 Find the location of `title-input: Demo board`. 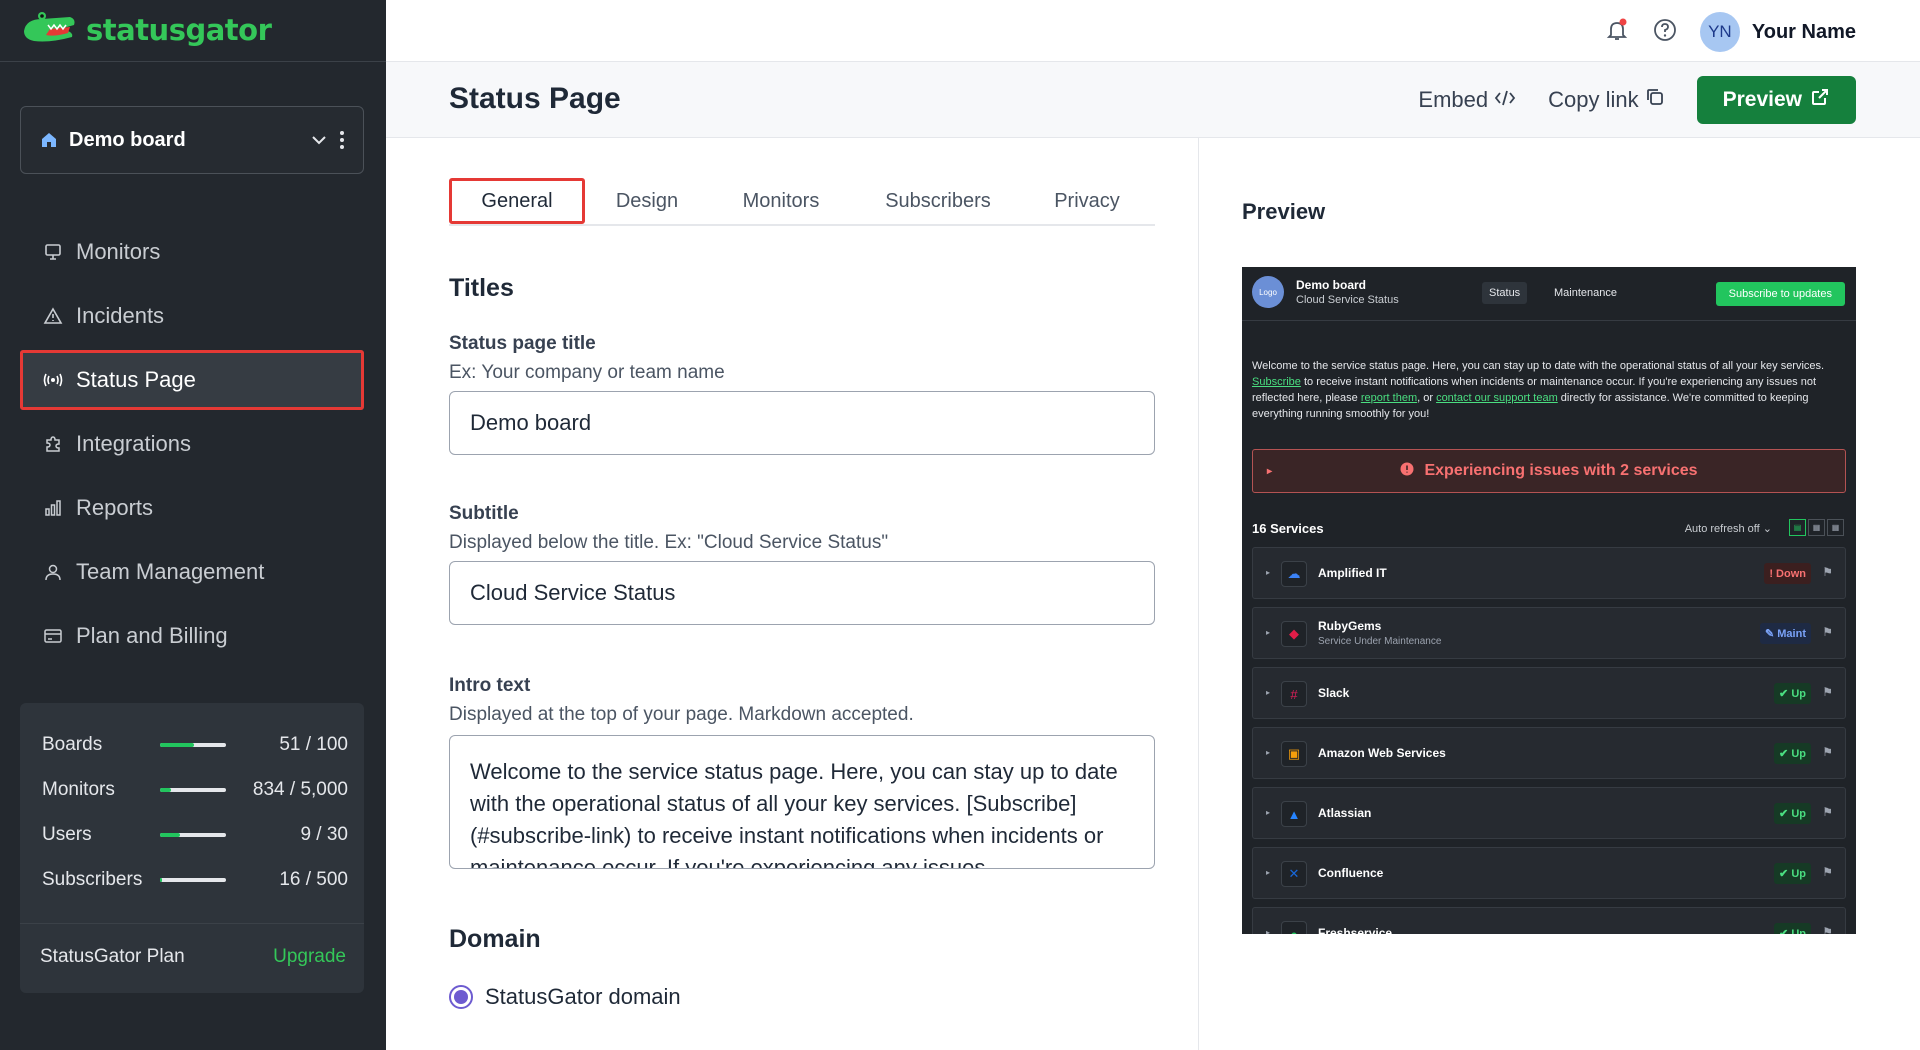

title-input: Demo board is located at coordinates (802, 423).